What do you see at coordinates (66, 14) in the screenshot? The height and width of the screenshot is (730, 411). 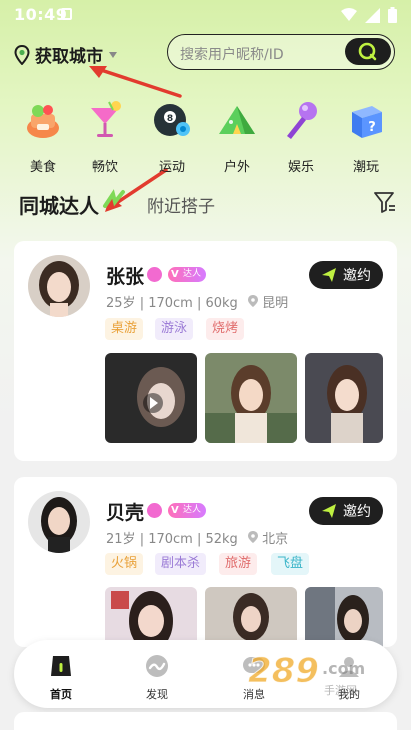 I see `notification-icon` at bounding box center [66, 14].